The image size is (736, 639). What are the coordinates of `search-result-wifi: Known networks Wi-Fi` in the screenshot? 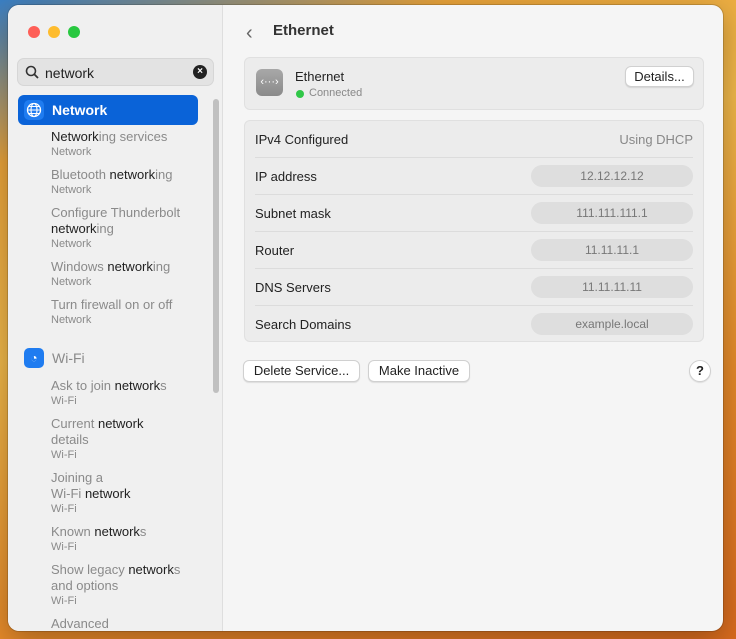 It's located at (126, 539).